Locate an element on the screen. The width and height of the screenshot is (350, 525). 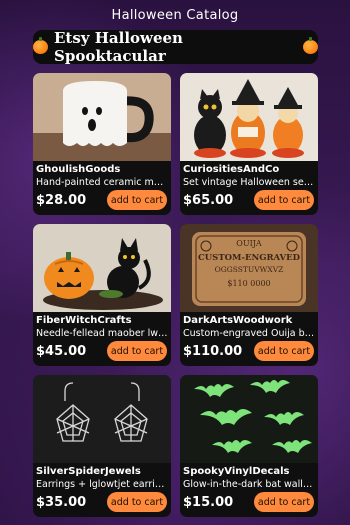
seller-name: GhoulishGoods is located at coordinates (102, 169).